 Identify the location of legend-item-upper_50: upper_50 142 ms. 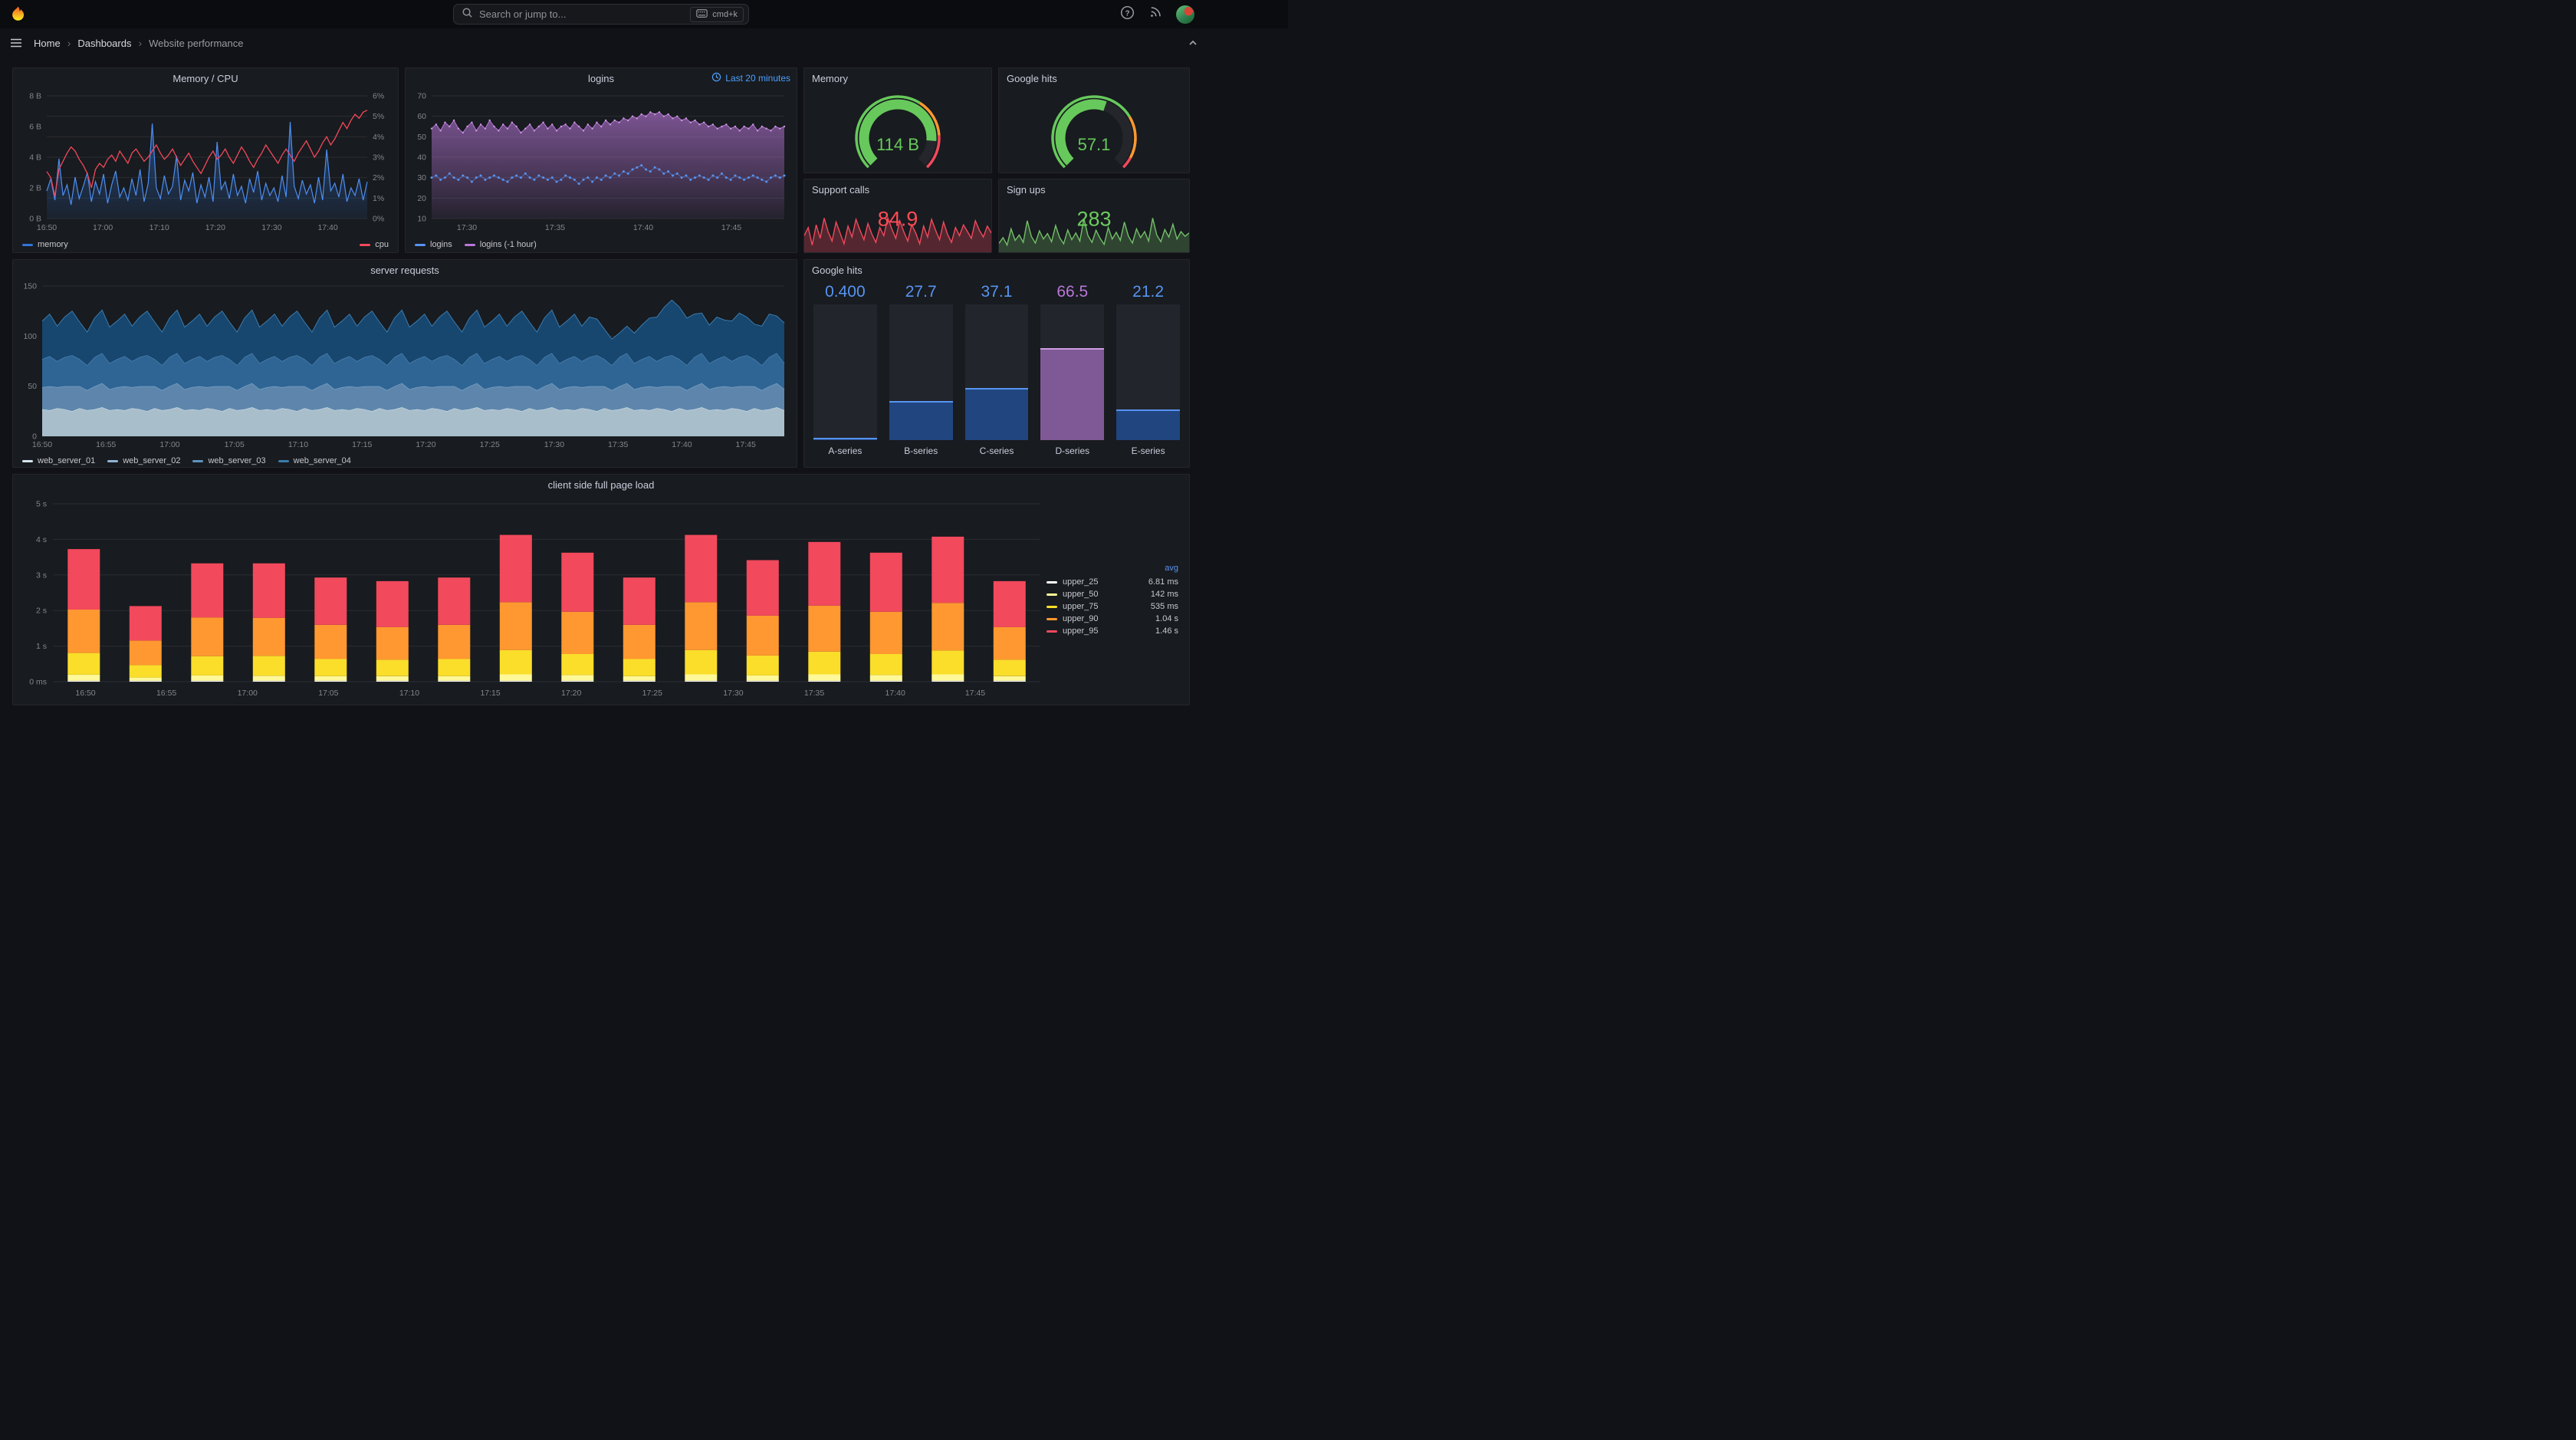
(1112, 594).